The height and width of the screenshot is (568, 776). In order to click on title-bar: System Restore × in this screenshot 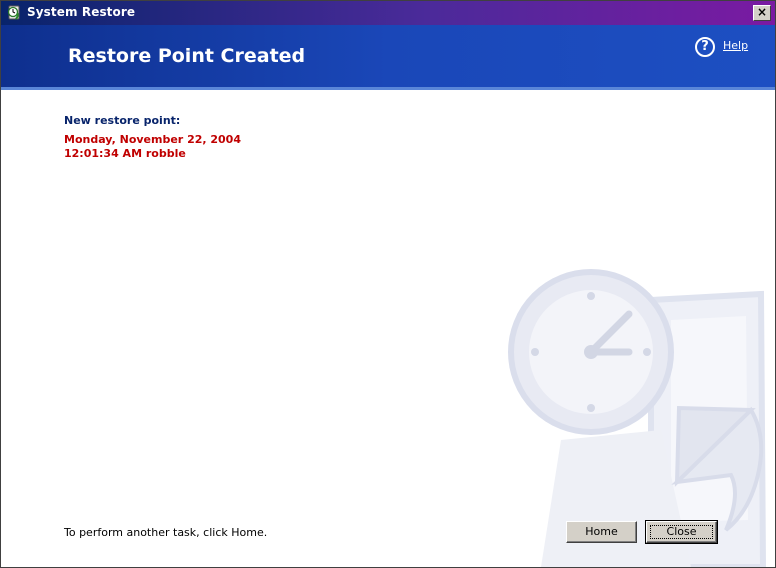, I will do `click(388, 13)`.